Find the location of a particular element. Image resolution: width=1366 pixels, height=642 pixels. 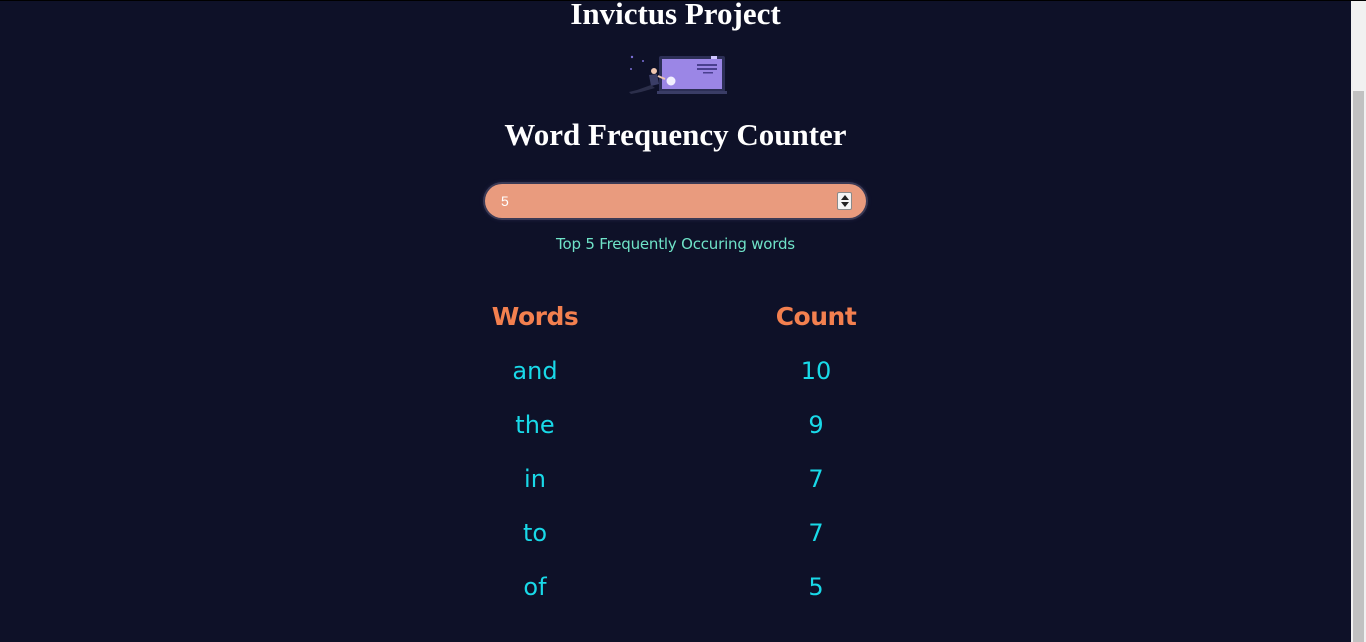

person-with-laptop-illustration is located at coordinates (678, 74).